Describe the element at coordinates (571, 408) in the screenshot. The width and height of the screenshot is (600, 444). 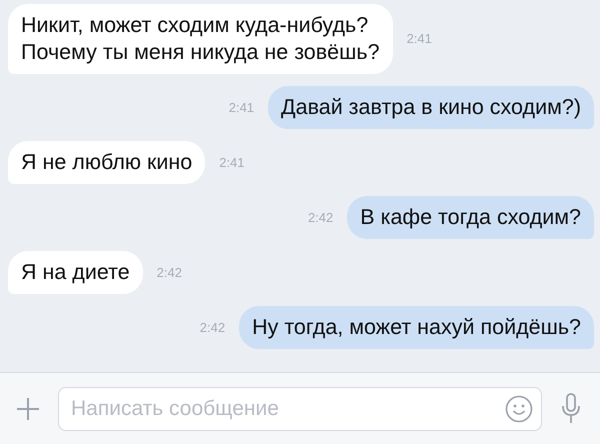
I see `microphone-icon` at that location.